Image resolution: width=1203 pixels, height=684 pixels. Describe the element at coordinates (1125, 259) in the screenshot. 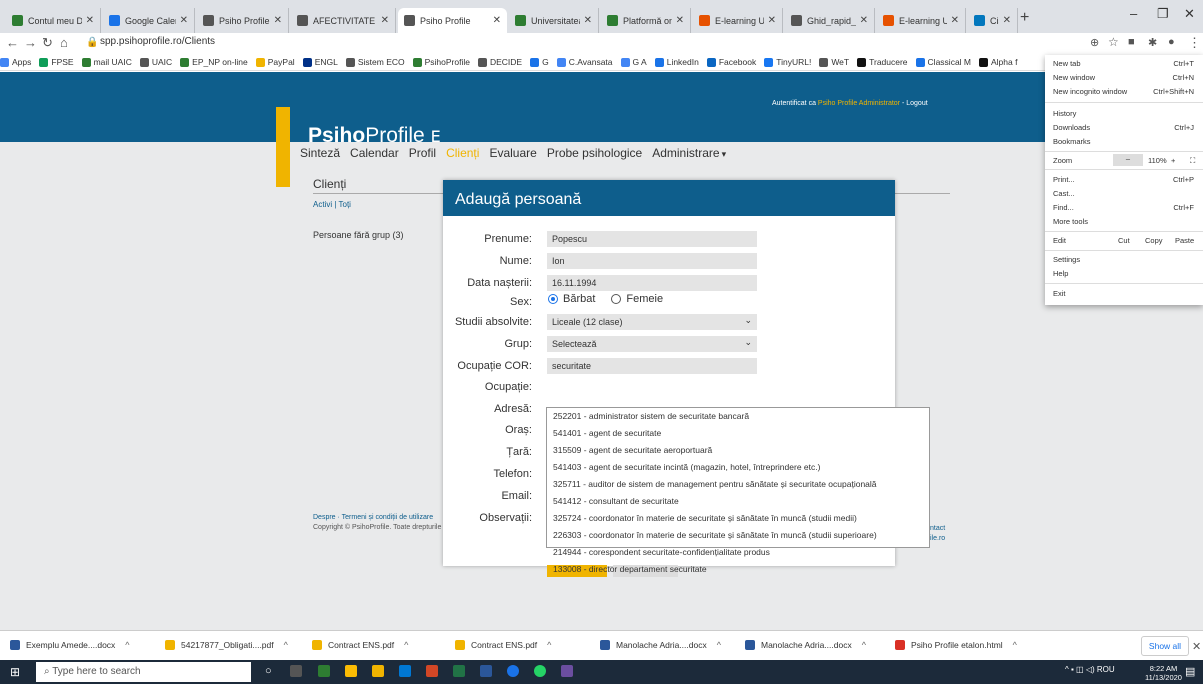

I see `menu-item-settings: Settings` at that location.